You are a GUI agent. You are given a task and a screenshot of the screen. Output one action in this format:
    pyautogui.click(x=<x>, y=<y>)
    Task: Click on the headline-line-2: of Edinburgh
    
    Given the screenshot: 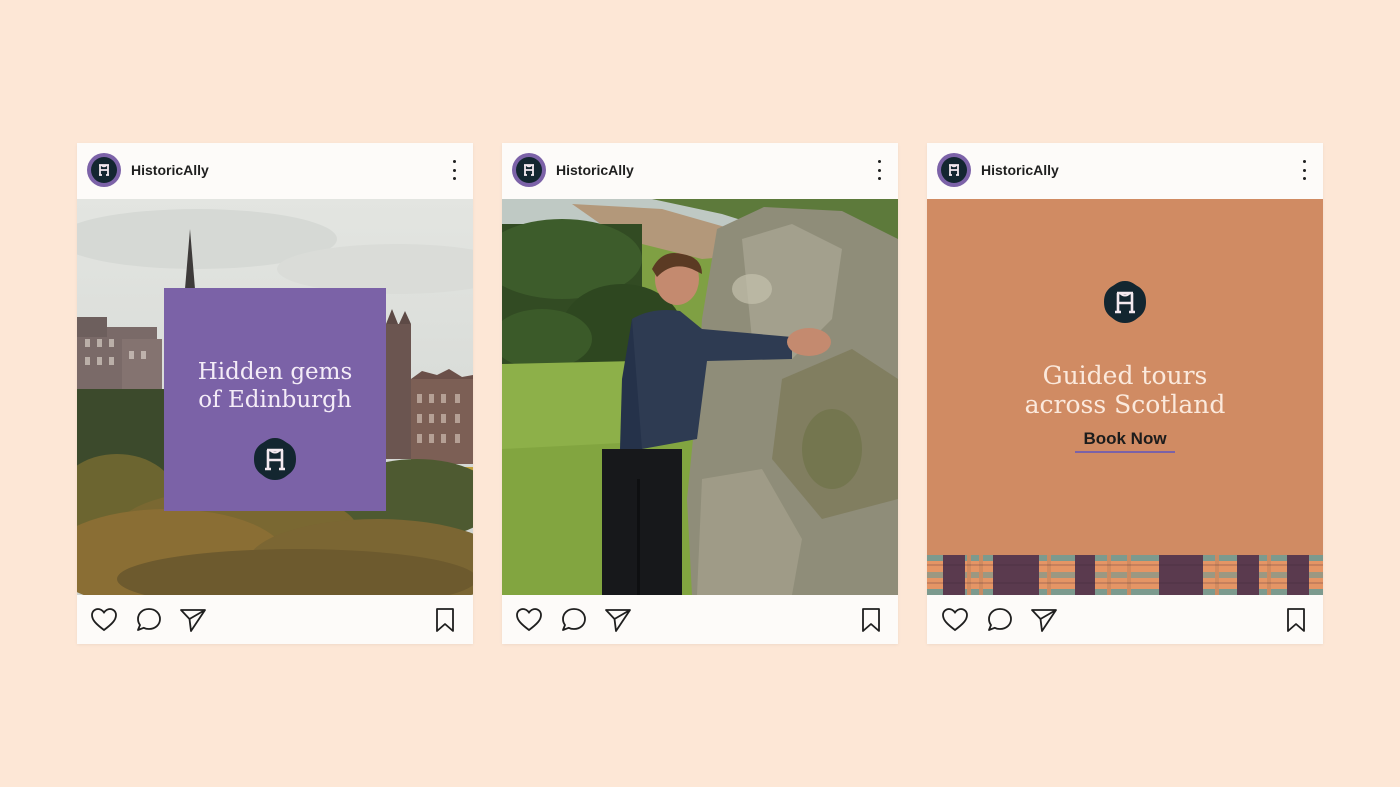 What is the action you would take?
    pyautogui.click(x=275, y=400)
    